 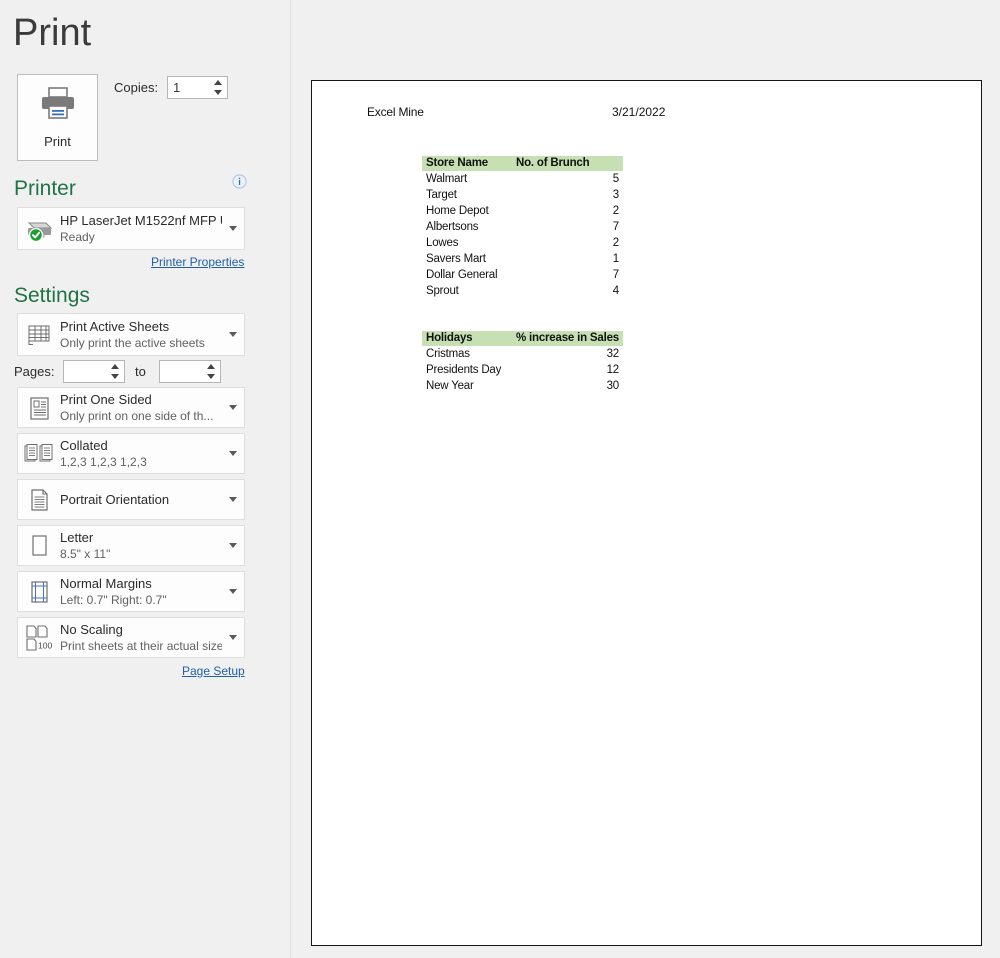 What do you see at coordinates (442, 291) in the screenshot?
I see `cell-label: Sprout` at bounding box center [442, 291].